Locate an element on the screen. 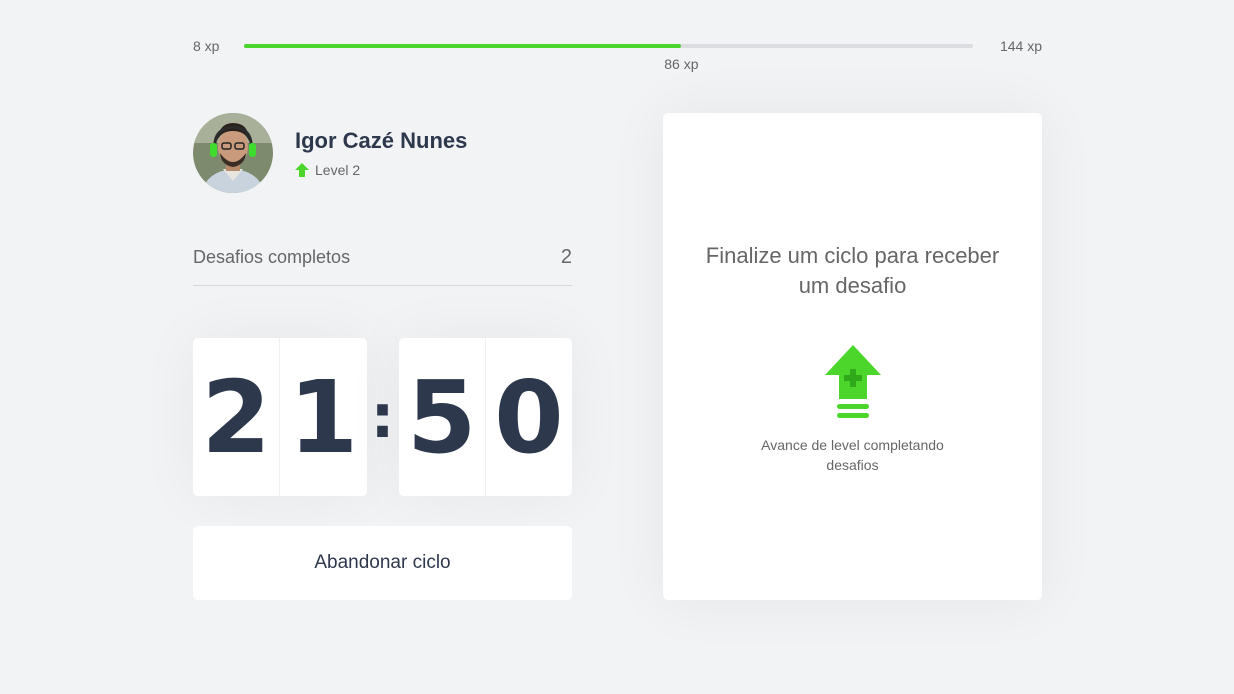 The height and width of the screenshot is (694, 1234). abandon-cycle-button: Abandonar ciclo is located at coordinates (382, 563).